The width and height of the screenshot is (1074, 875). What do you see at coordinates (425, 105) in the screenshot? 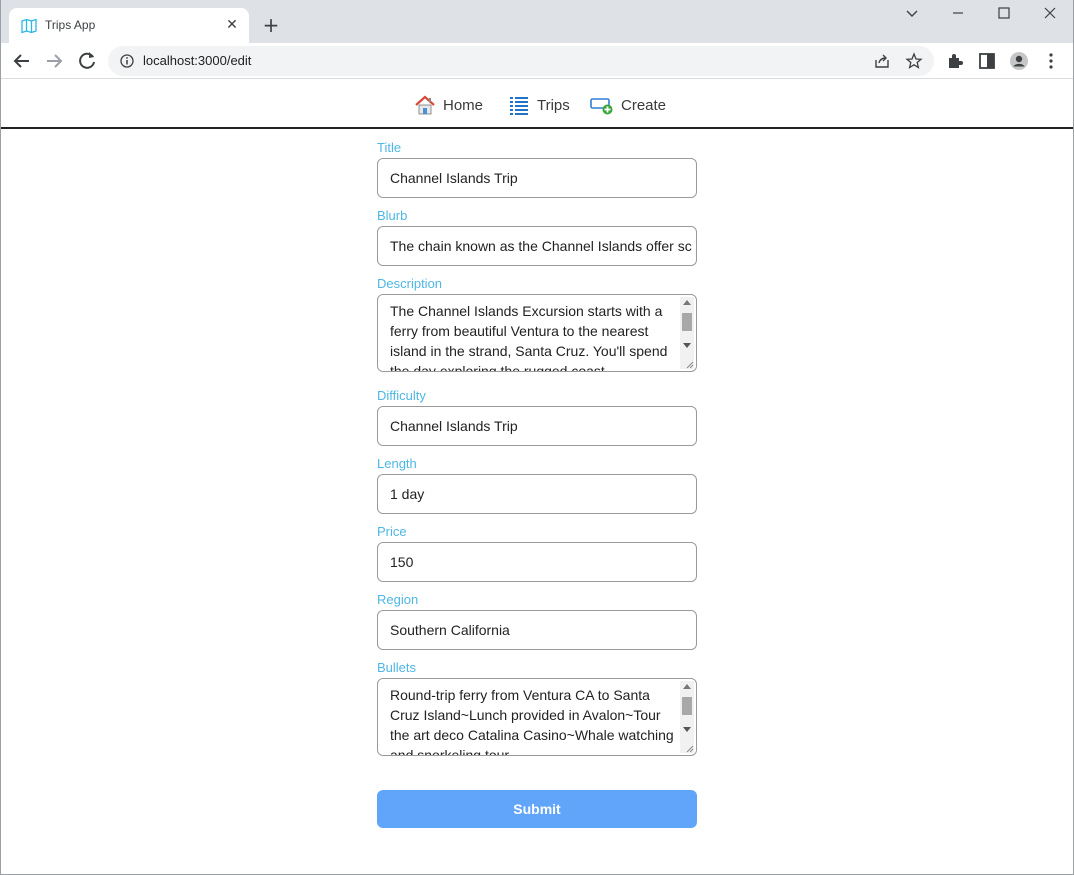
I see `house-icon` at bounding box center [425, 105].